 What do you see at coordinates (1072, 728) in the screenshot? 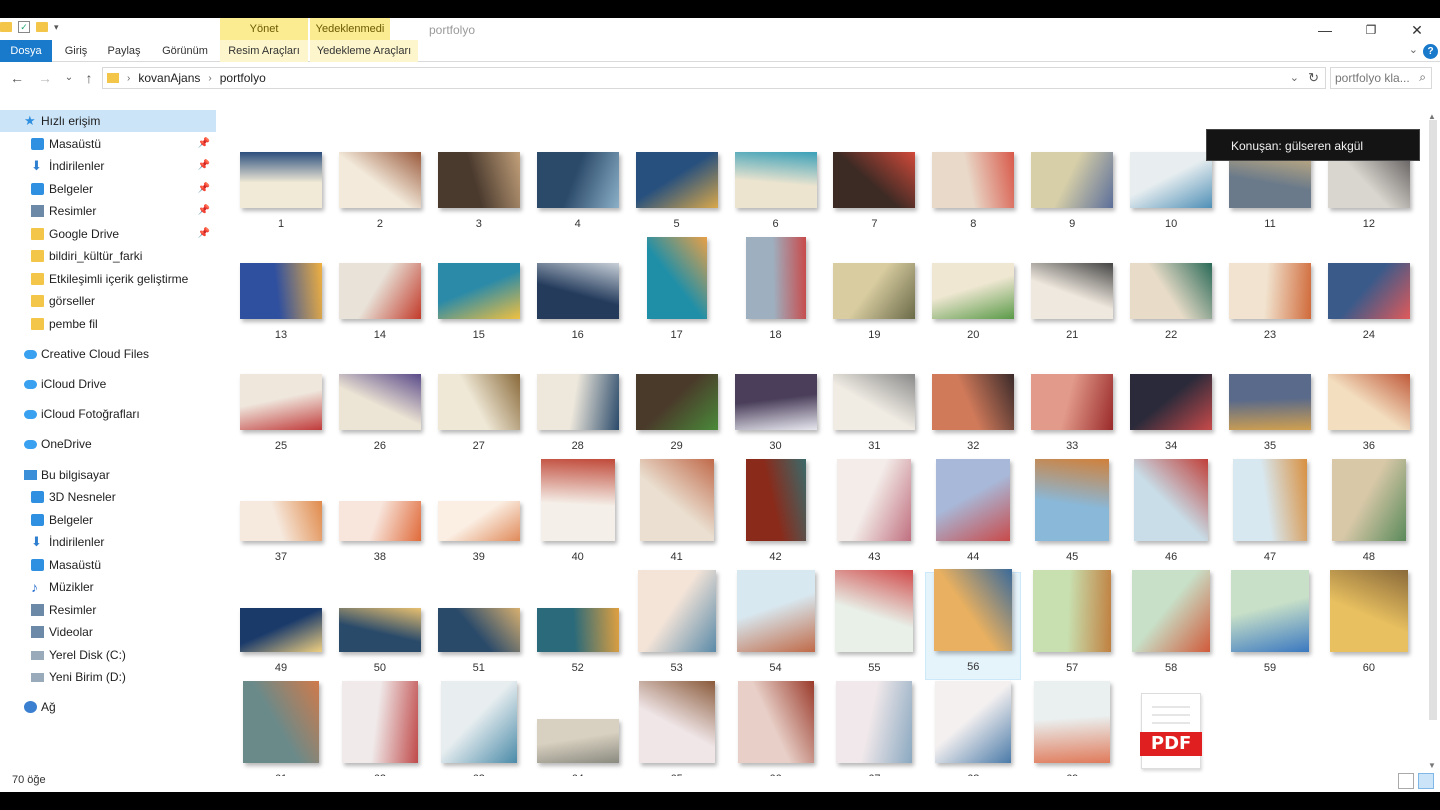
I see `file-item: 69` at bounding box center [1072, 728].